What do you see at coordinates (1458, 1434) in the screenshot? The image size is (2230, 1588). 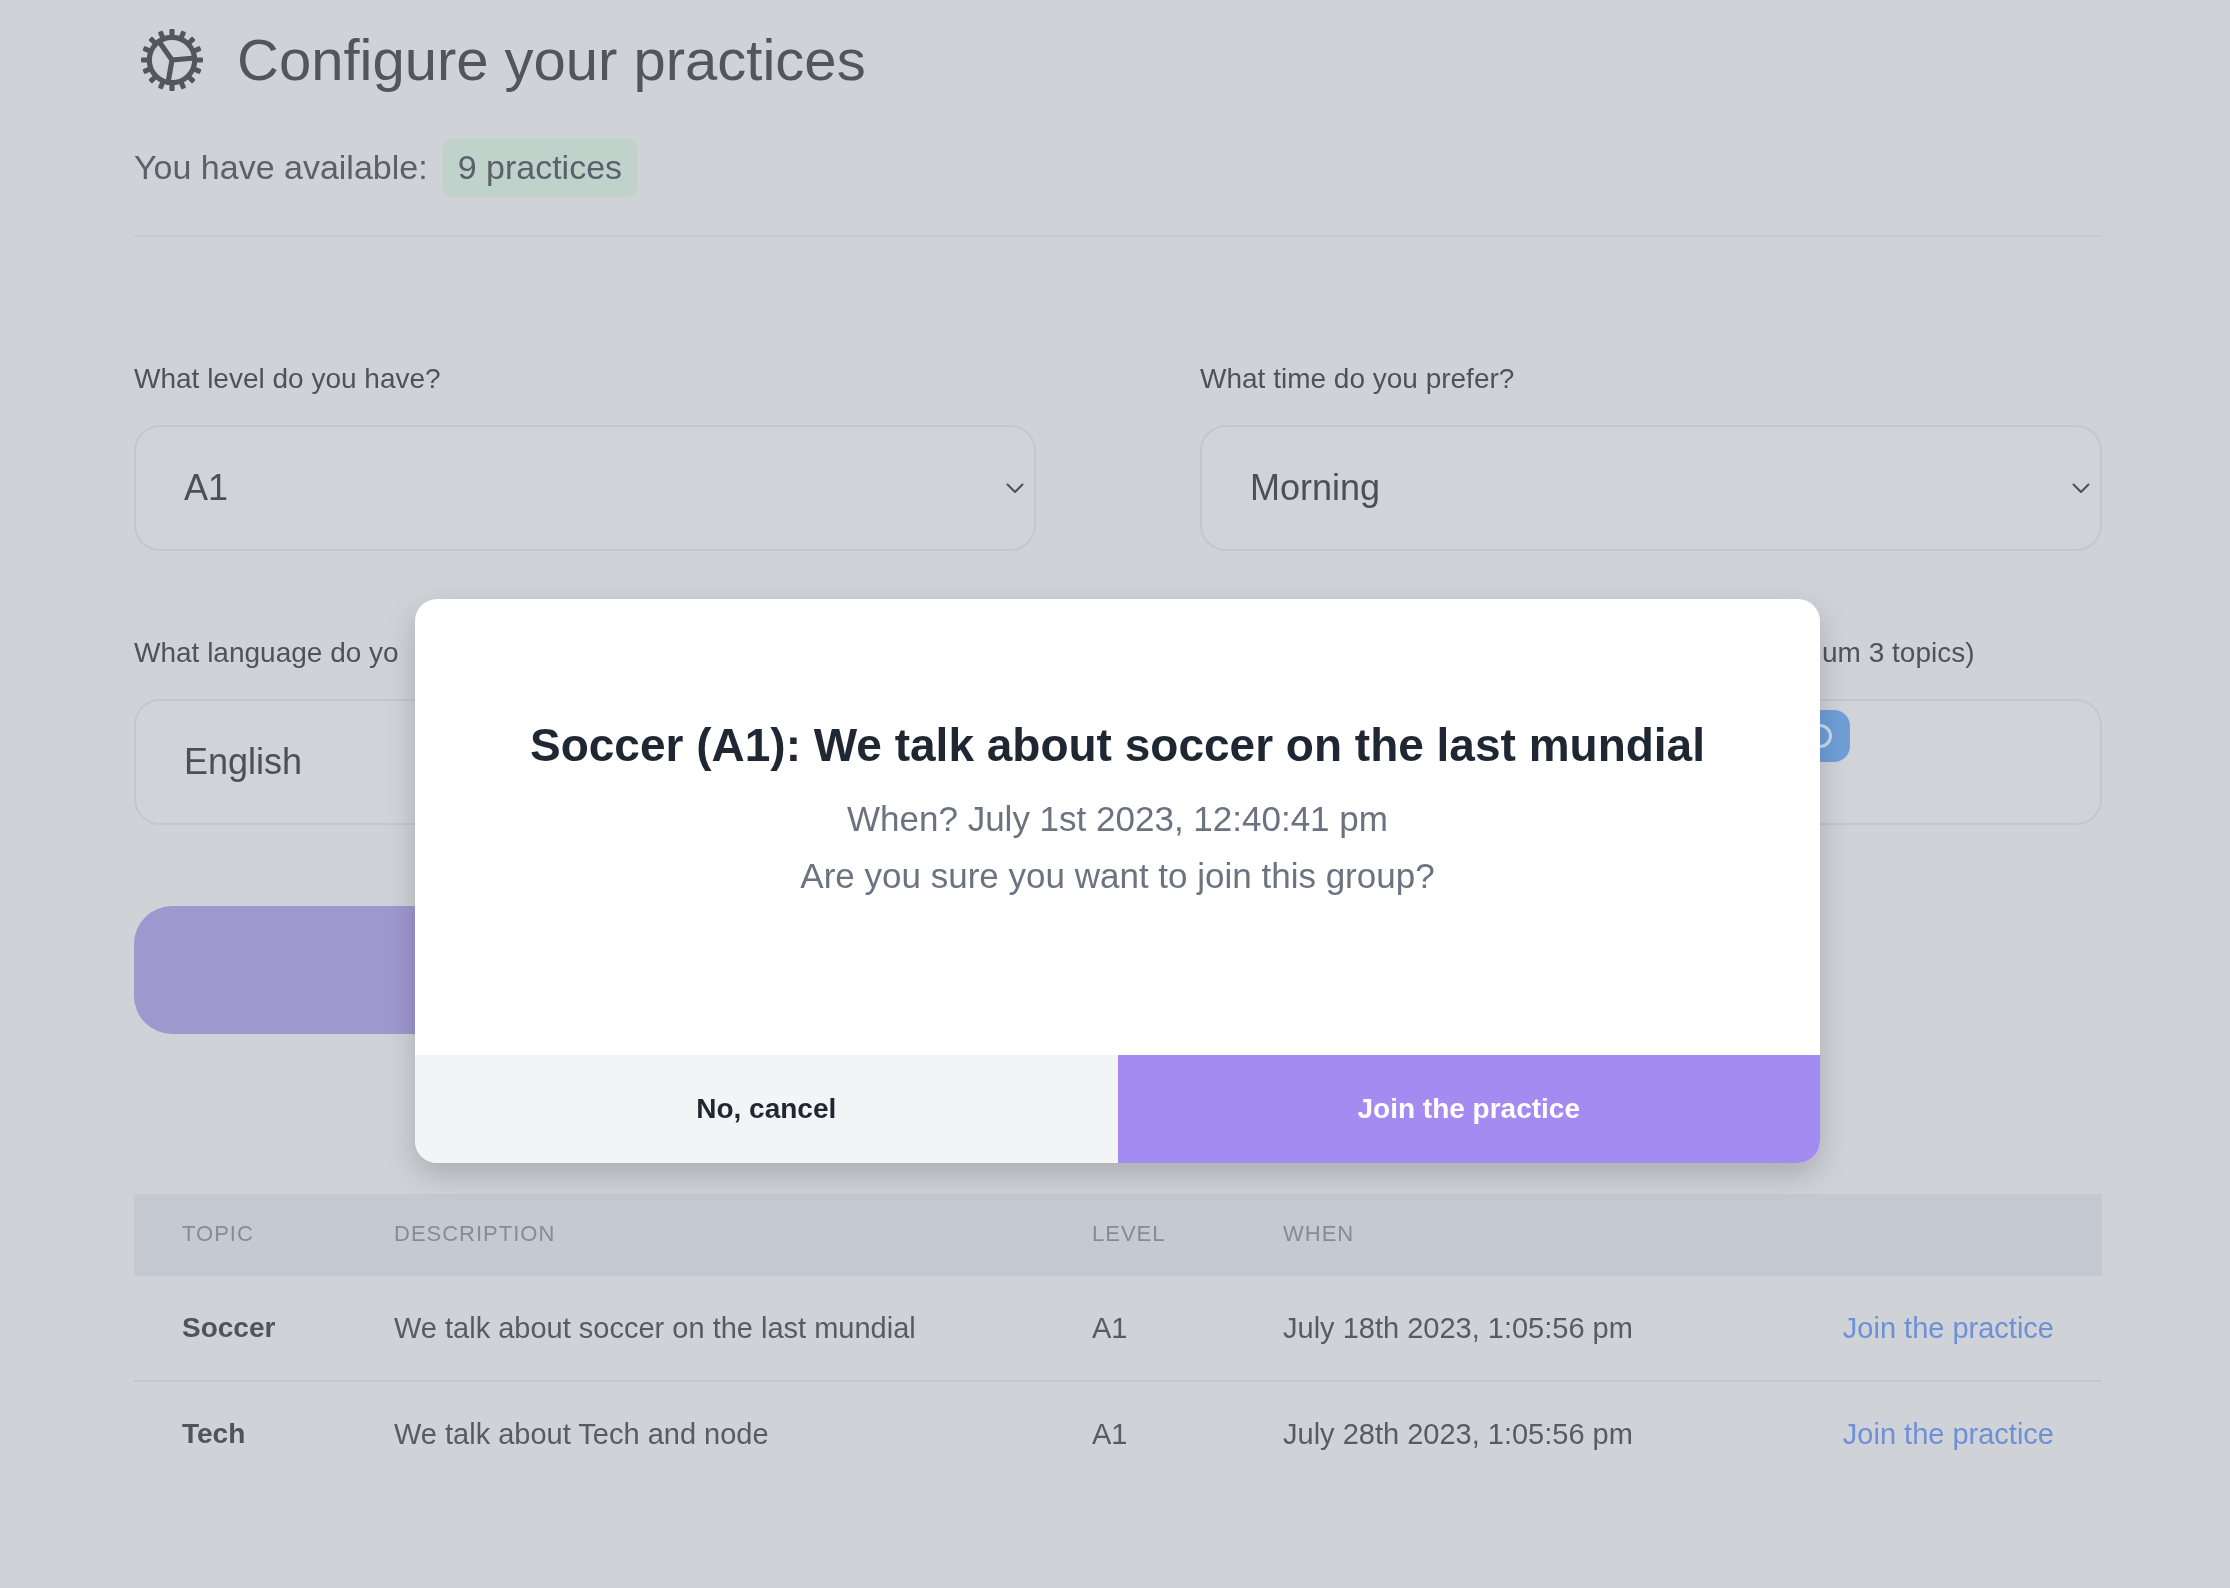 I see `table-cell: July 28th 2023, 1:05:56 pm` at bounding box center [1458, 1434].